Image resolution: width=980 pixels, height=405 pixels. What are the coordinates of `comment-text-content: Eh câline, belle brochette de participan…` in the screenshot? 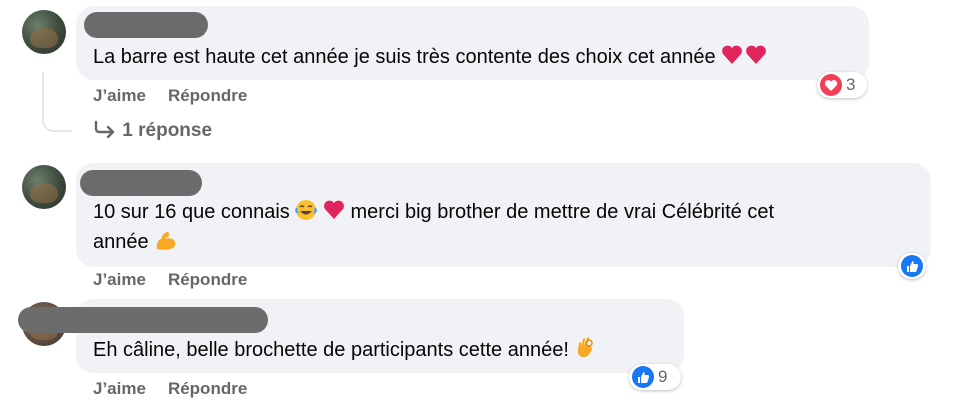 It's located at (331, 350).